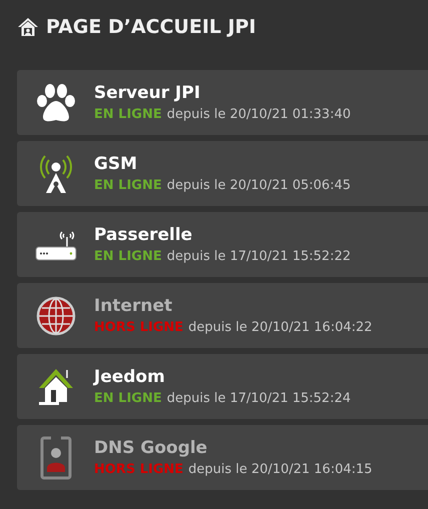 The image size is (428, 509). What do you see at coordinates (130, 377) in the screenshot?
I see `device-name: Jeedom` at bounding box center [130, 377].